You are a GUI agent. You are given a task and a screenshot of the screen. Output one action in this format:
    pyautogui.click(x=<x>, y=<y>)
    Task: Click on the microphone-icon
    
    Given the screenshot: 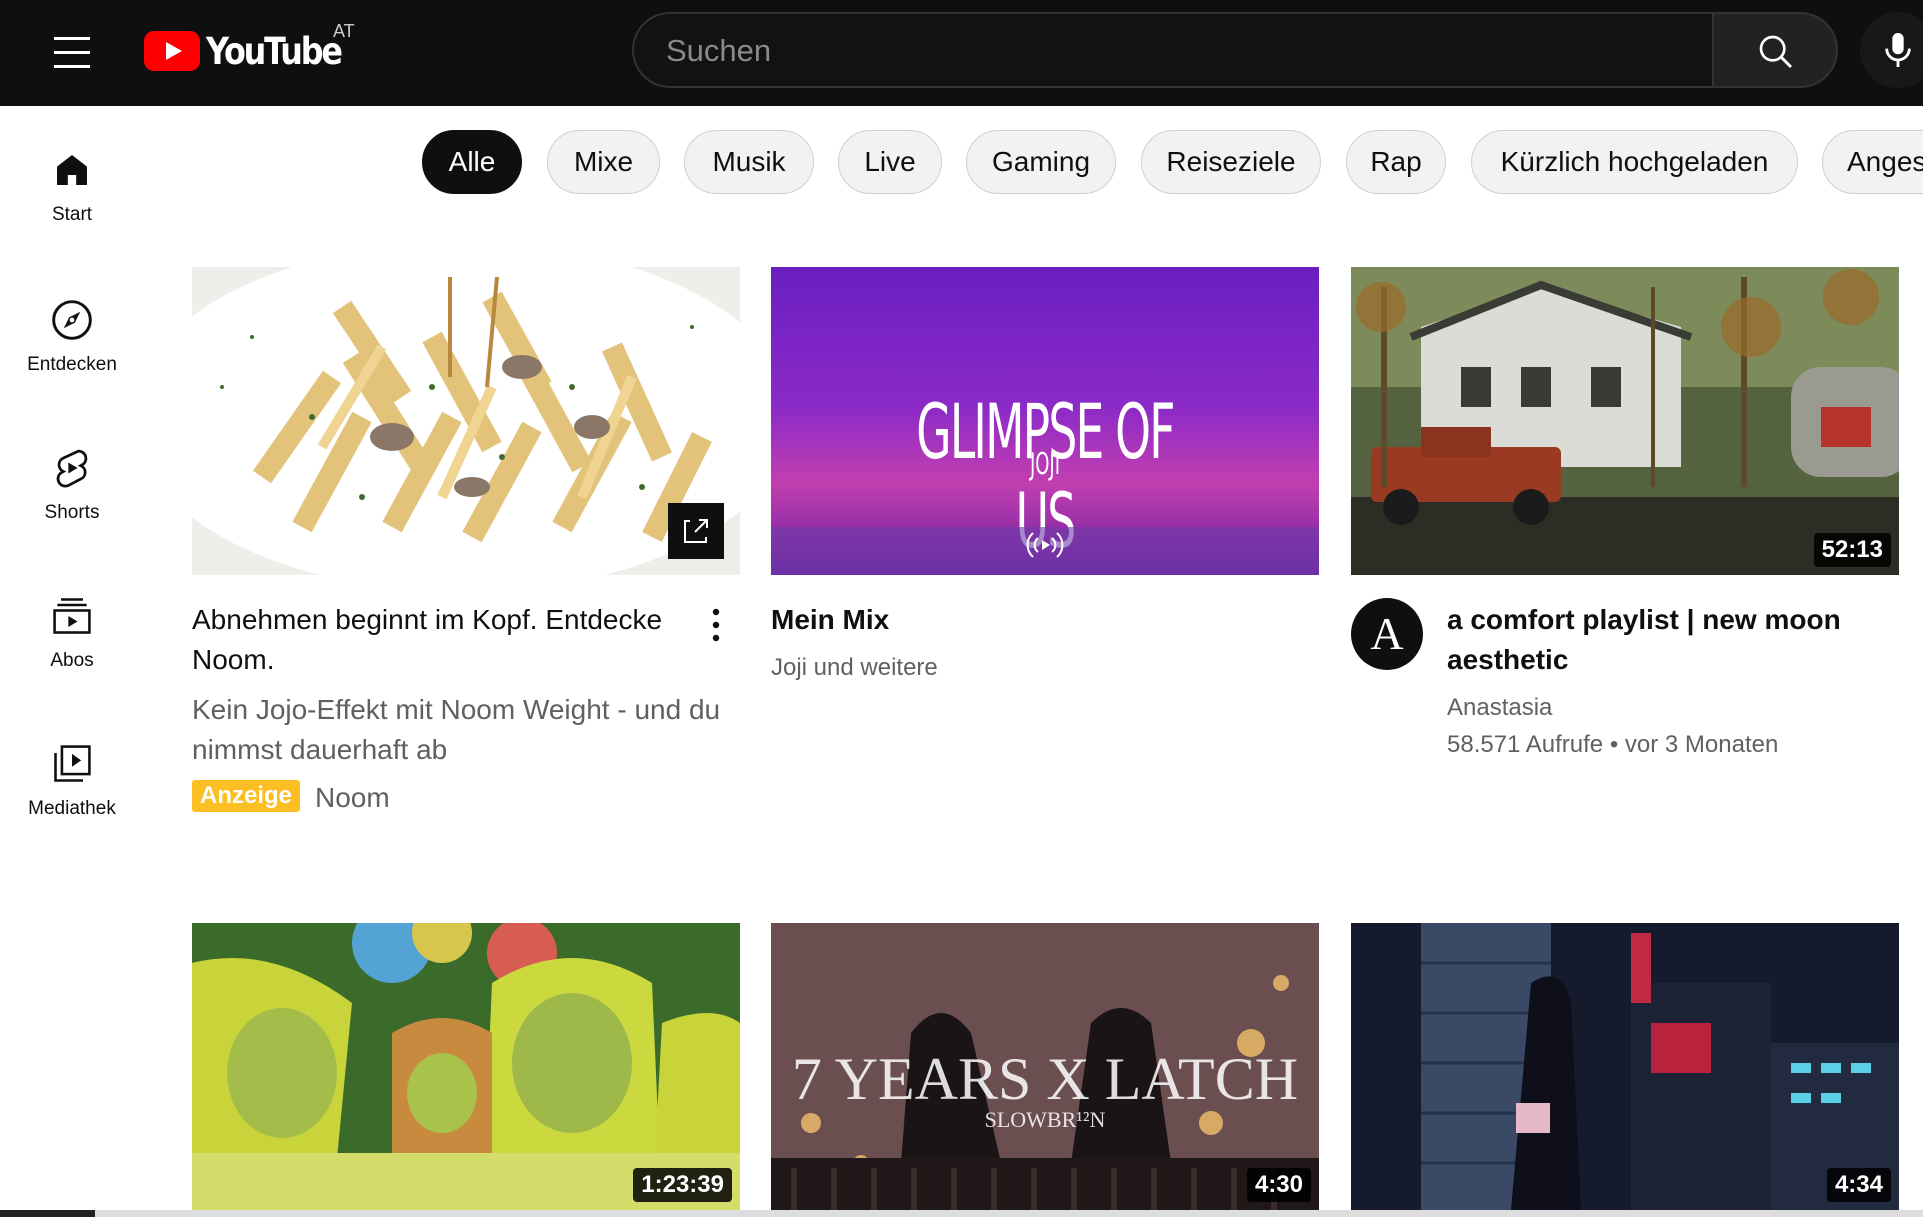 What is the action you would take?
    pyautogui.click(x=1898, y=50)
    